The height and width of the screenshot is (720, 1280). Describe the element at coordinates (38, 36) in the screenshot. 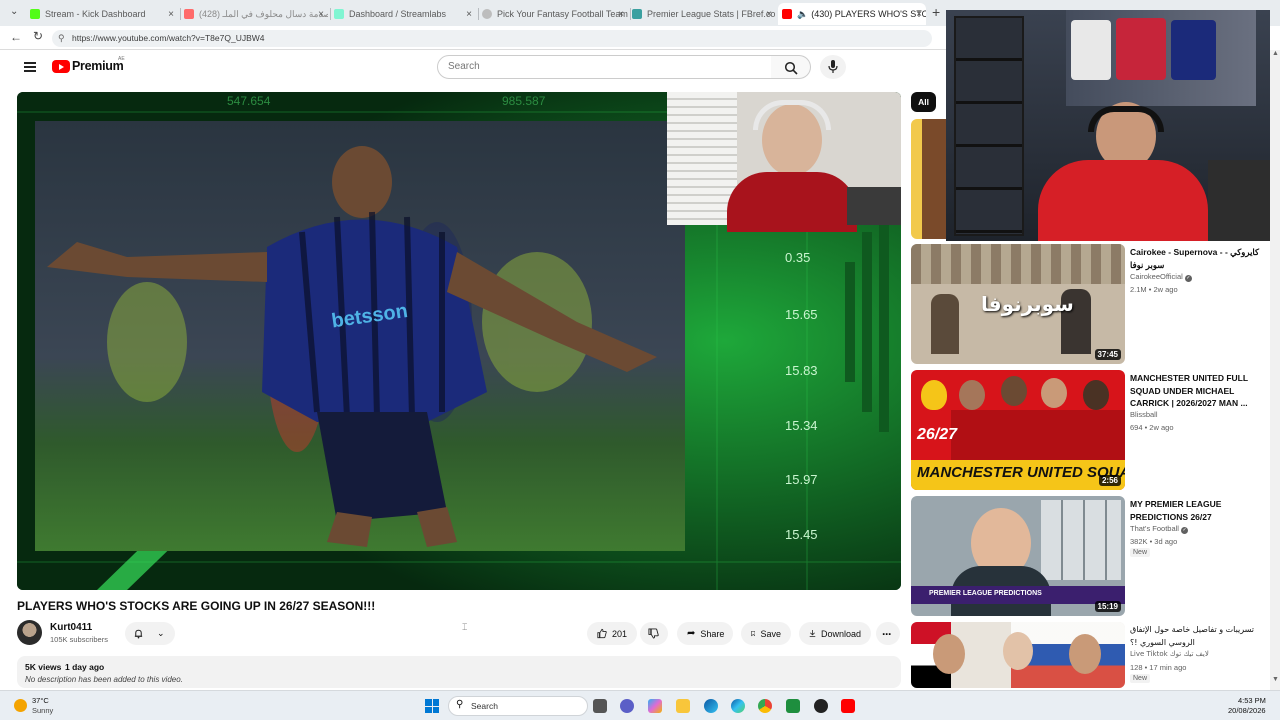

I see `reload-icon: ↻` at that location.